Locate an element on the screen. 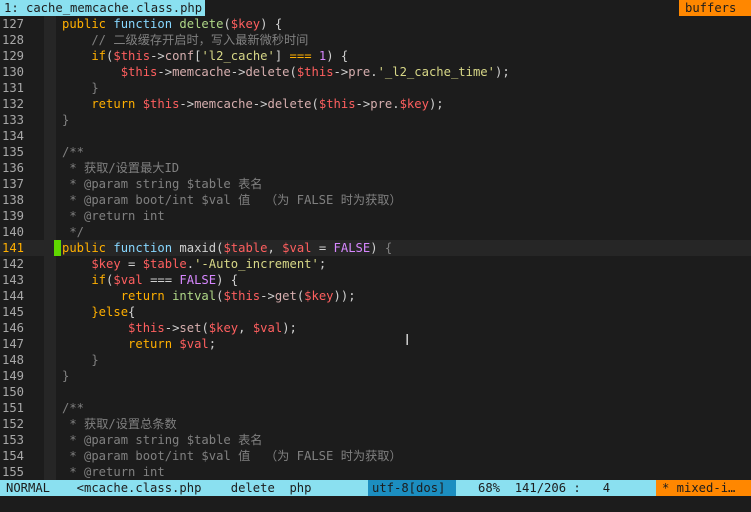  code-token: public is located at coordinates (88, 248).